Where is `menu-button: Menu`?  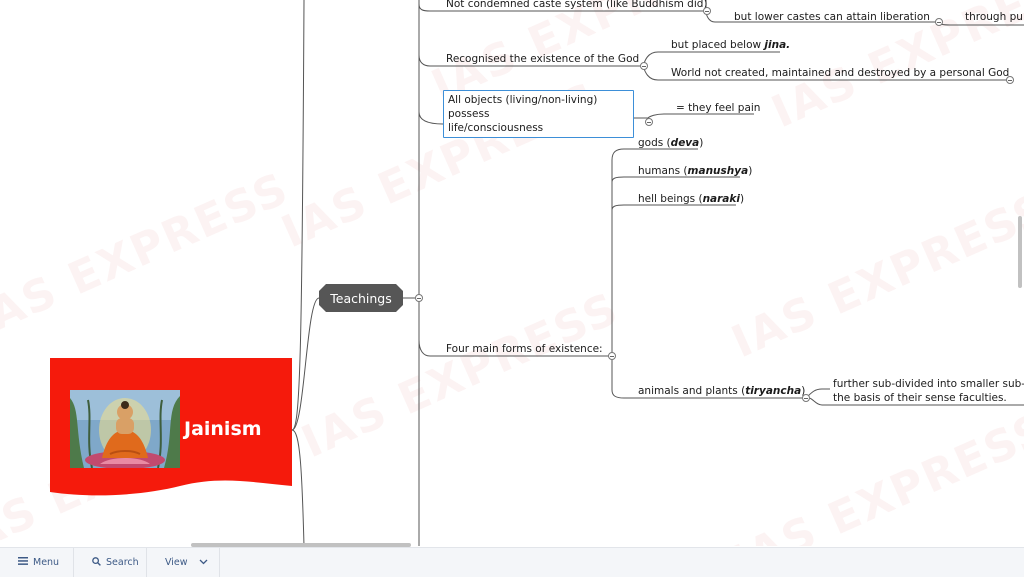 menu-button: Menu is located at coordinates (37, 562).